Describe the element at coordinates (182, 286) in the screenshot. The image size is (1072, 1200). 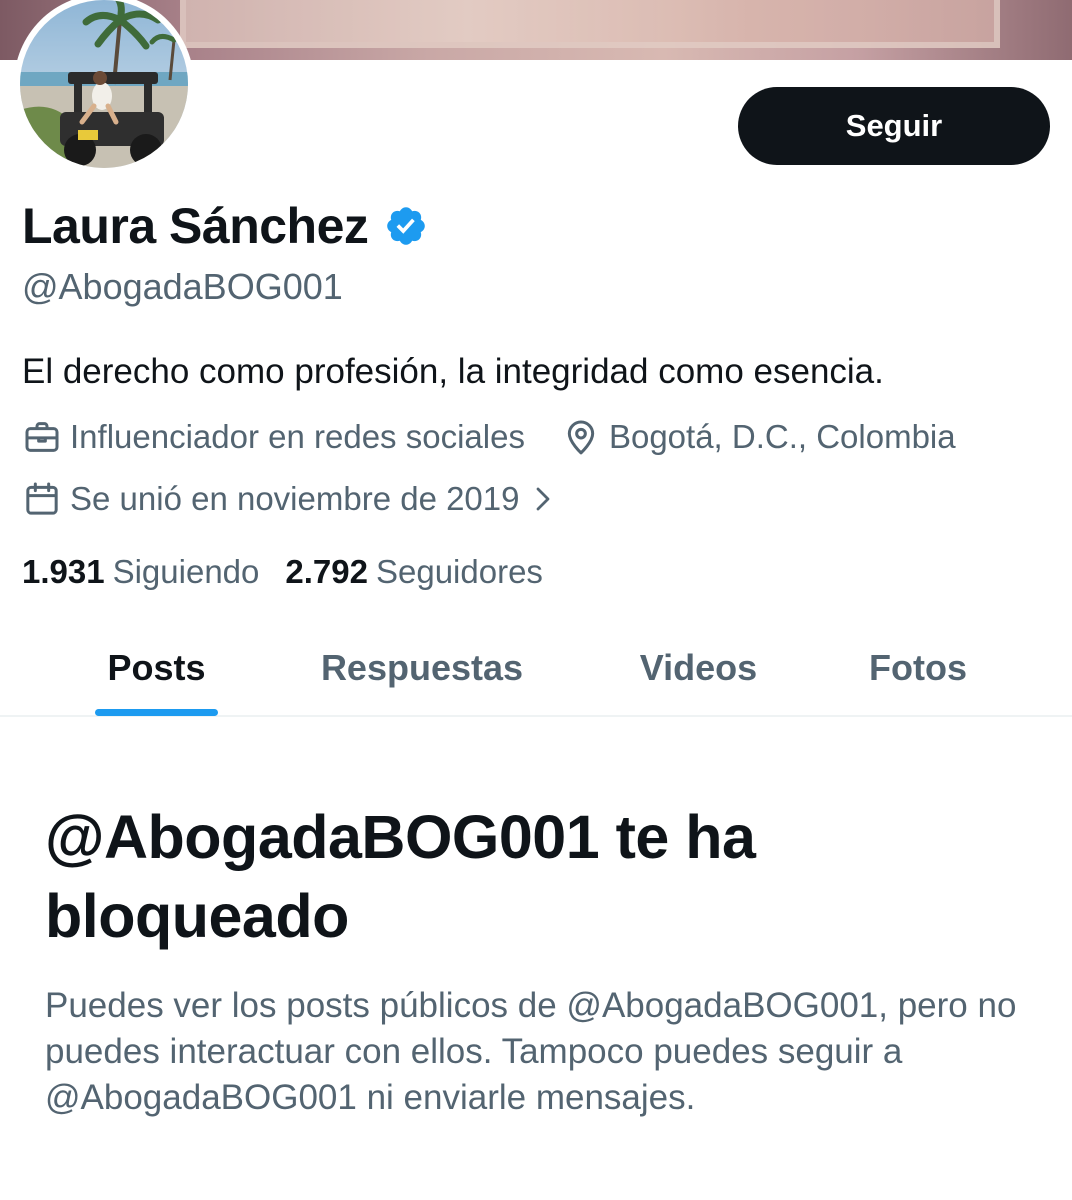
I see `profile-handle: @AbogadaBOG001` at that location.